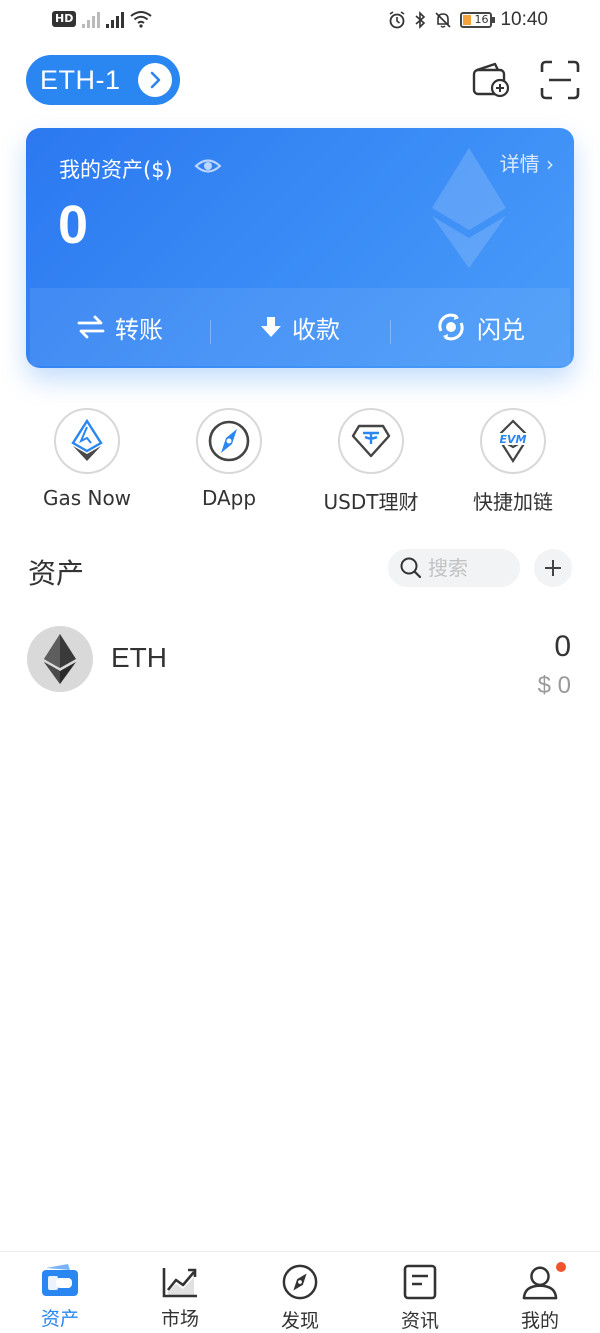 Image resolution: width=600 pixels, height=1333 pixels. I want to click on market-chart-icon, so click(179, 1283).